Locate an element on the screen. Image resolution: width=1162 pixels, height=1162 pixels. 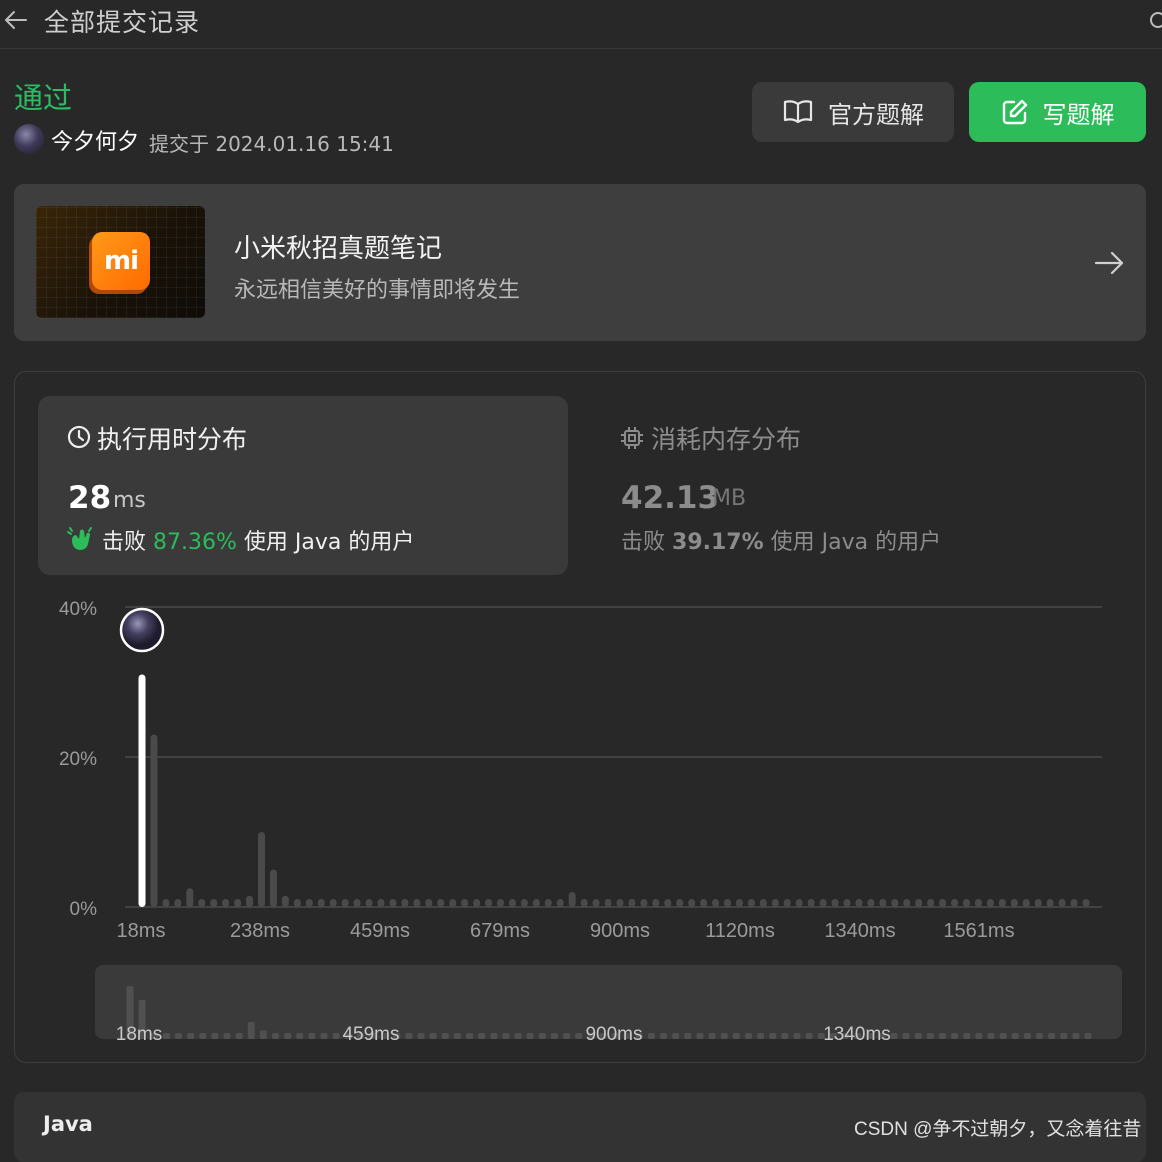
y-tick-label: 20% is located at coordinates (78, 759).